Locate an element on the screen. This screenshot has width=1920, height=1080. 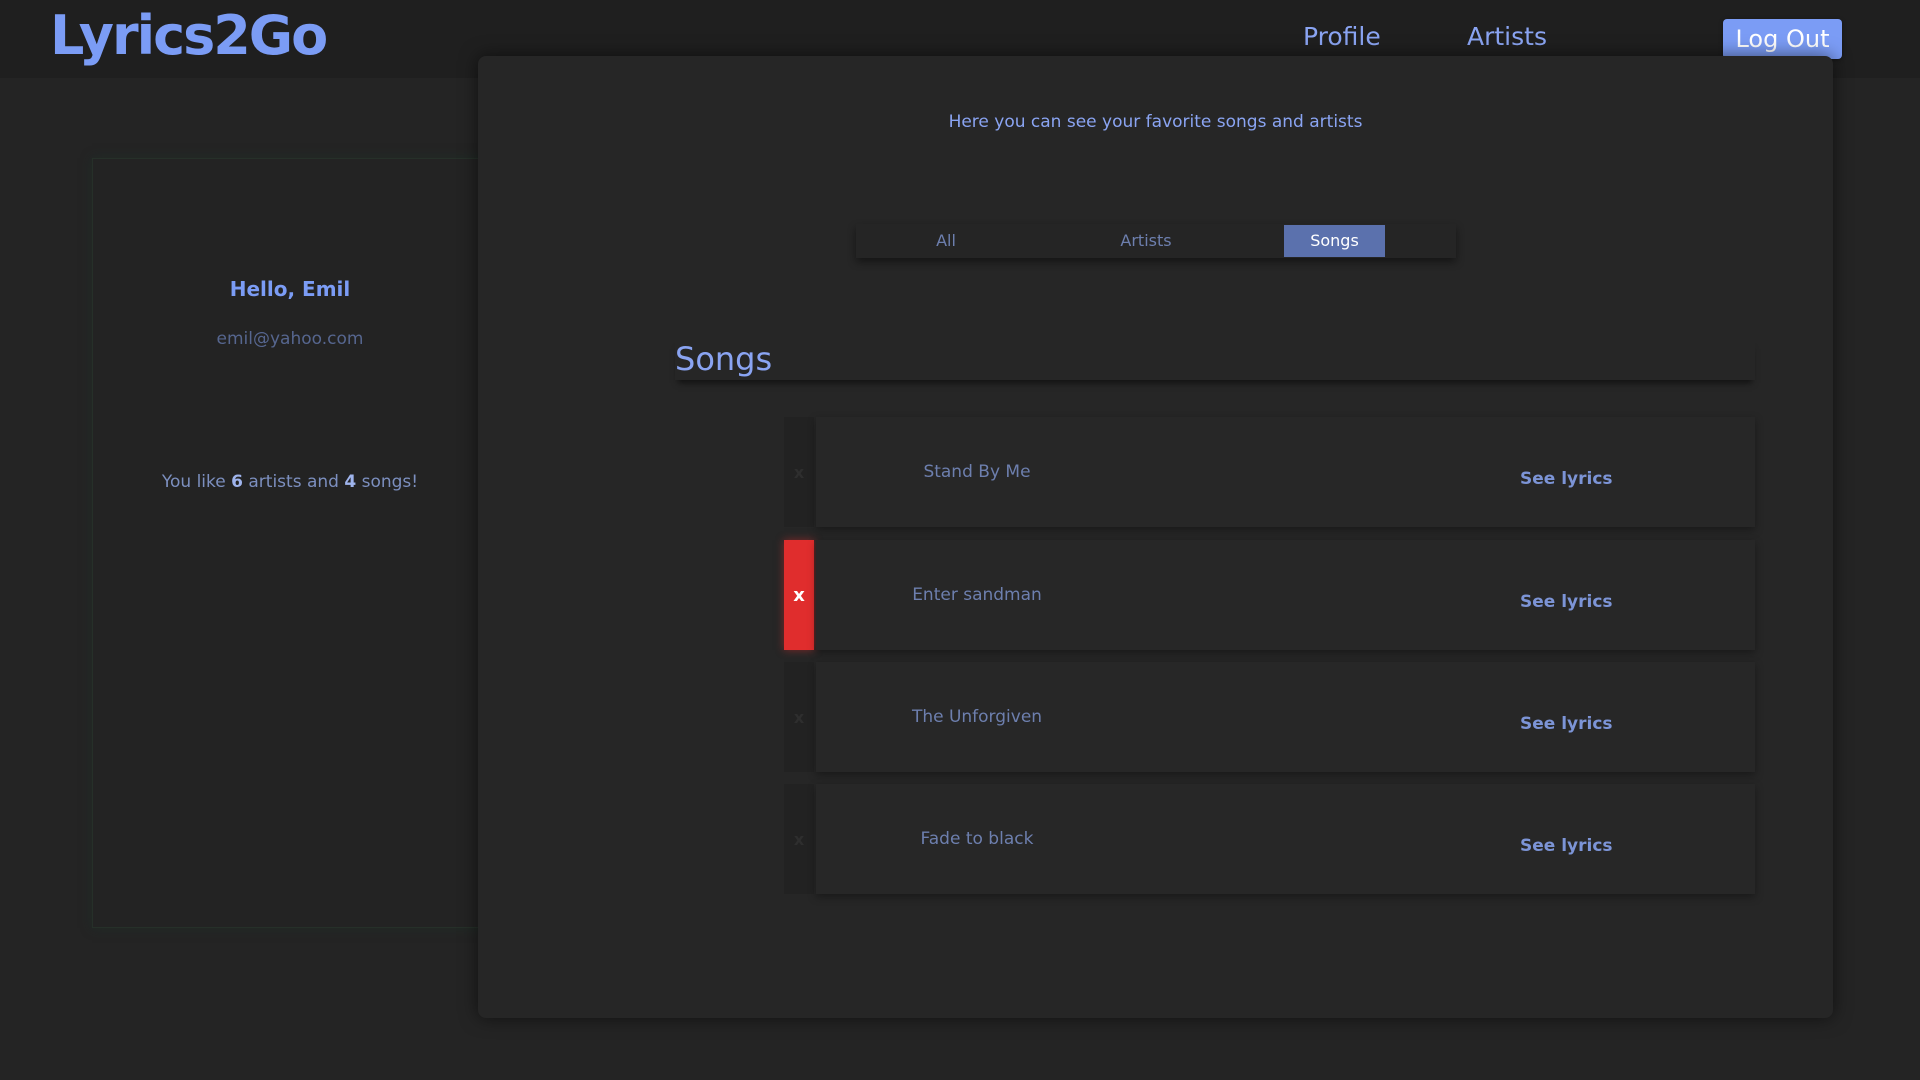
song-row: x Stand By Me See lyrics is located at coordinates (1269, 472).